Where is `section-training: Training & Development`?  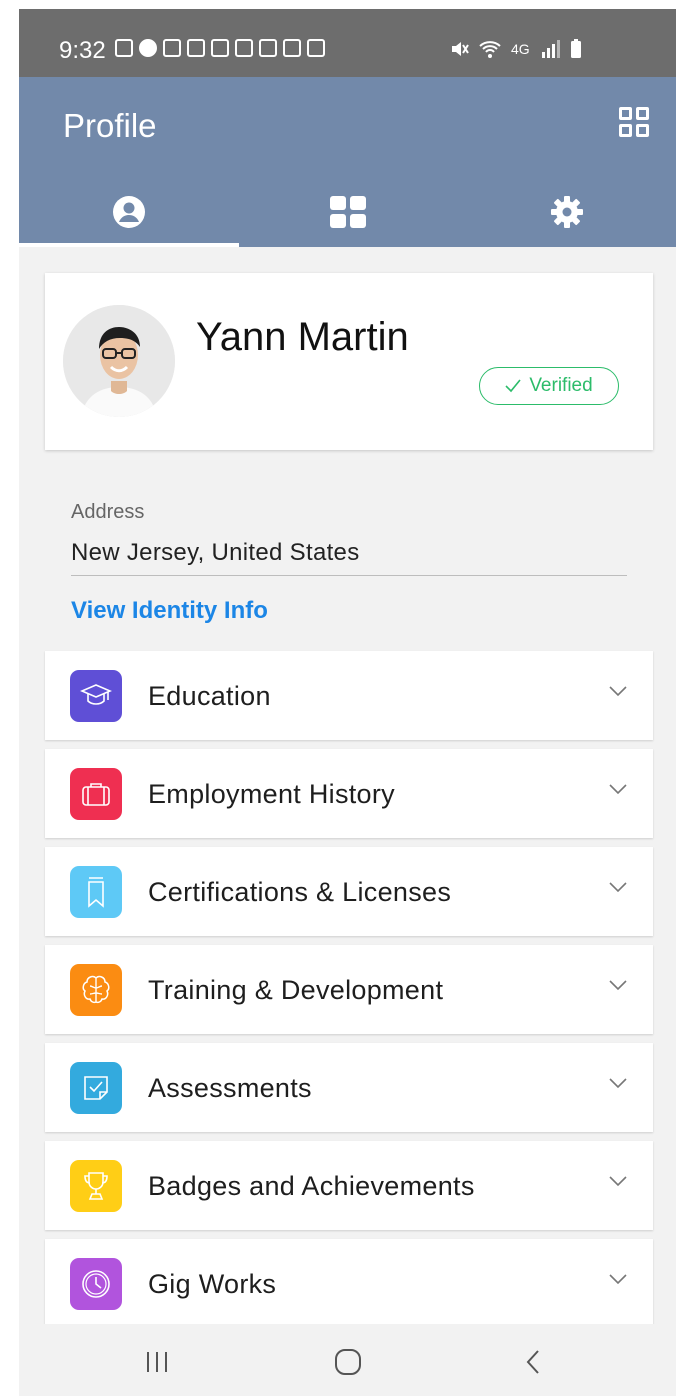 section-training: Training & Development is located at coordinates (349, 989).